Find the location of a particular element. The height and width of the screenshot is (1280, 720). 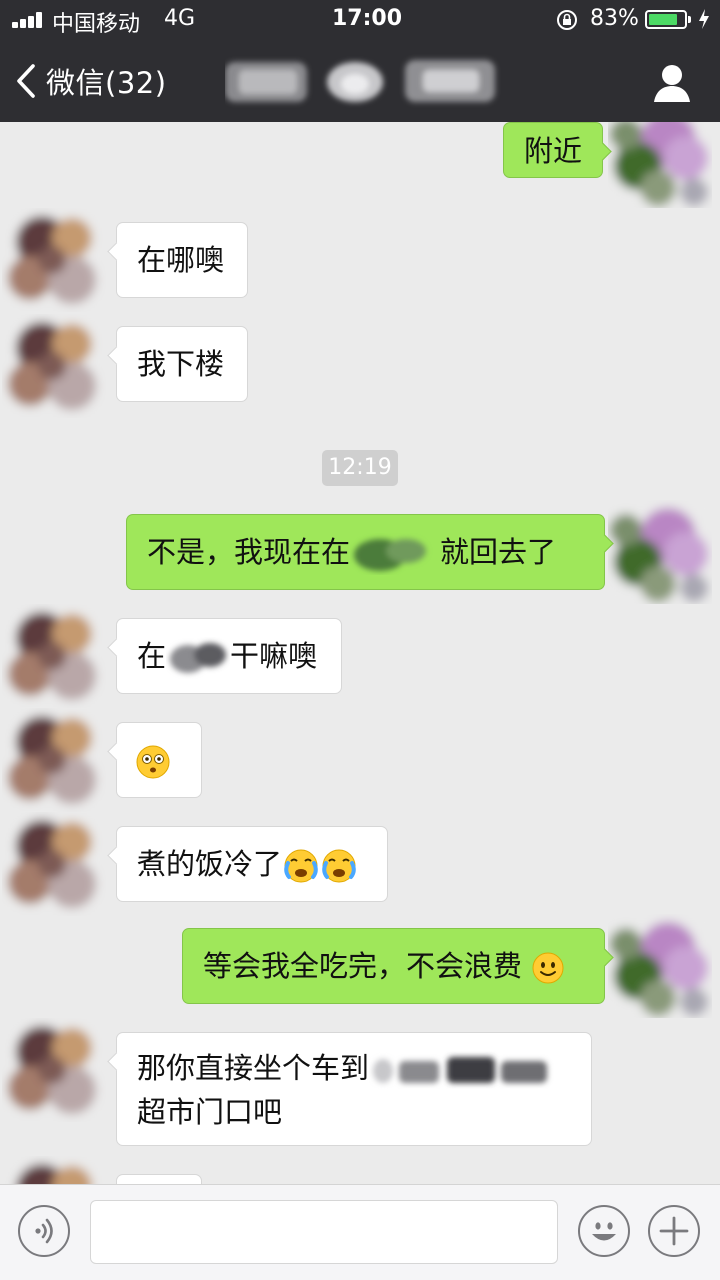

message-text: 我下楼 is located at coordinates (181, 364).